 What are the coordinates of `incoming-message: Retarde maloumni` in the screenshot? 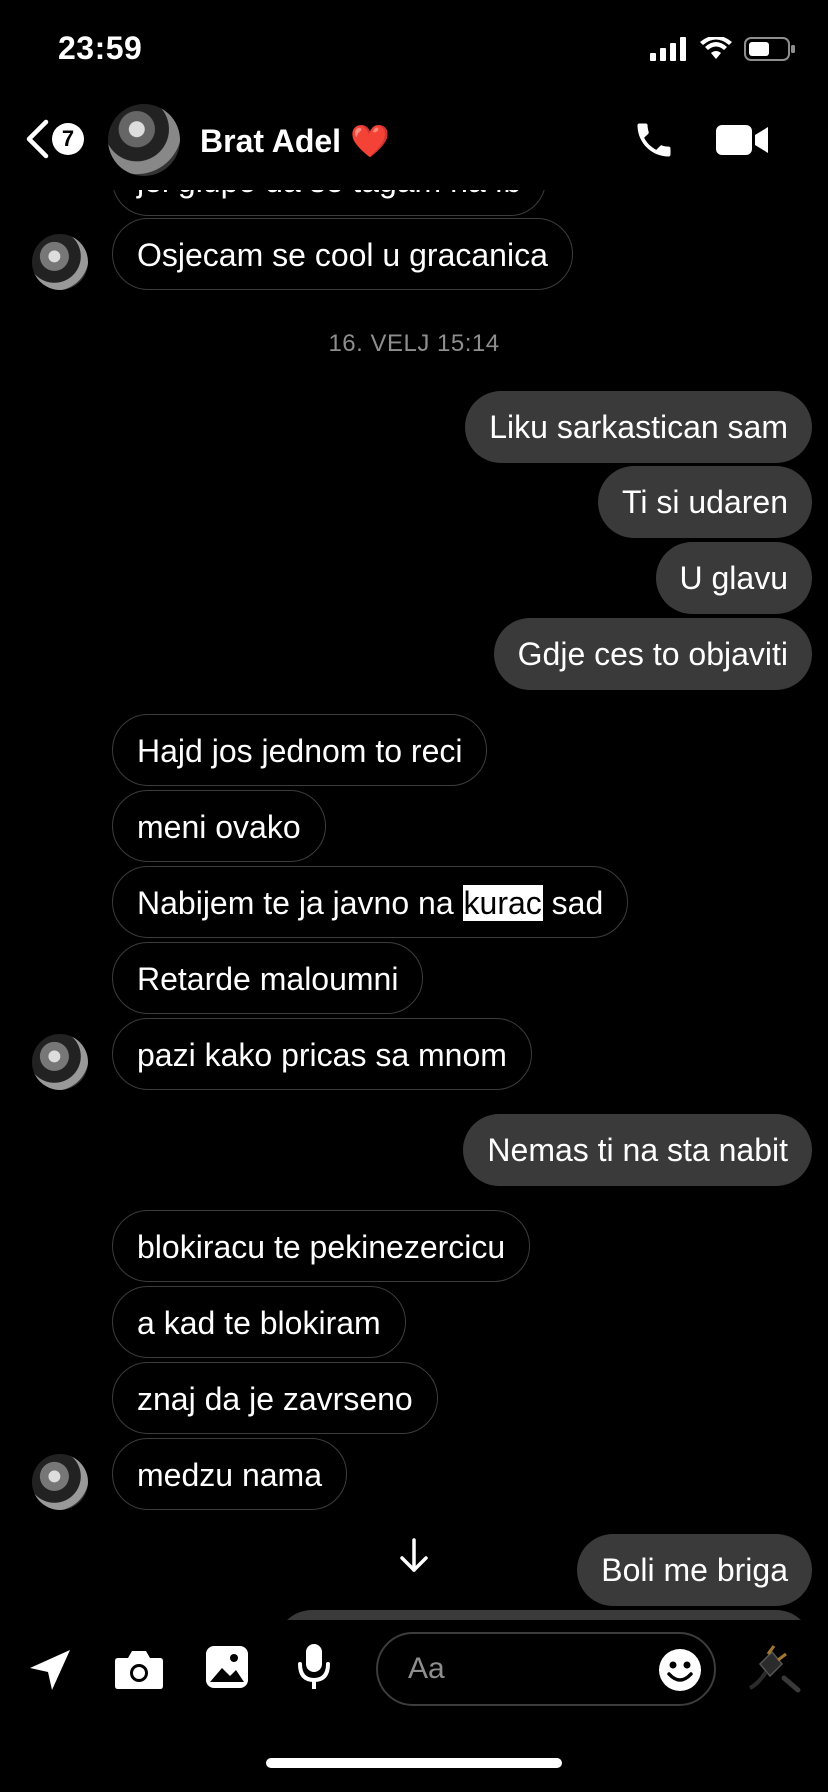 It's located at (268, 978).